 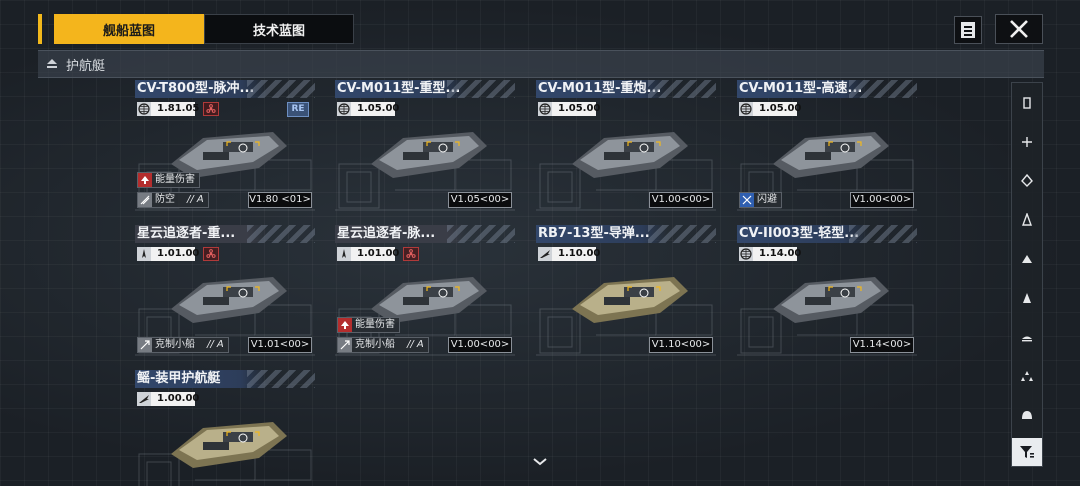 I want to click on destroyer-icon, so click(x=1027, y=142).